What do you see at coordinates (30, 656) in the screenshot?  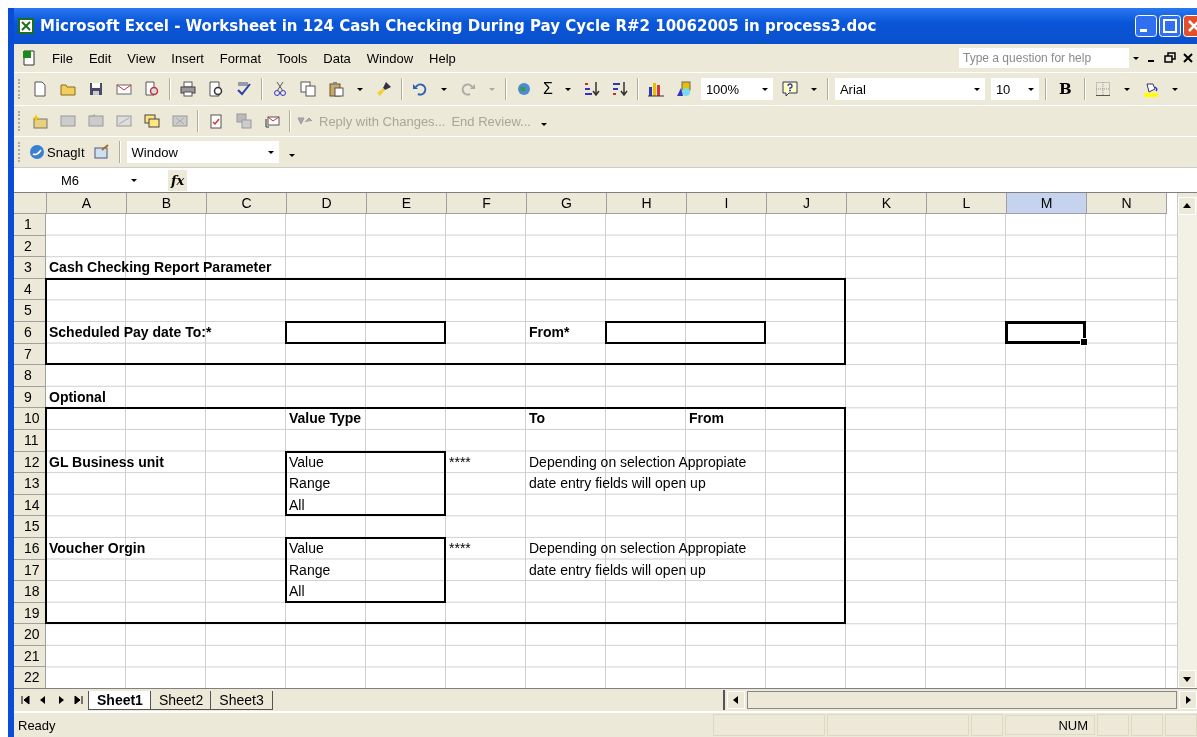 I see `row-header: 21` at bounding box center [30, 656].